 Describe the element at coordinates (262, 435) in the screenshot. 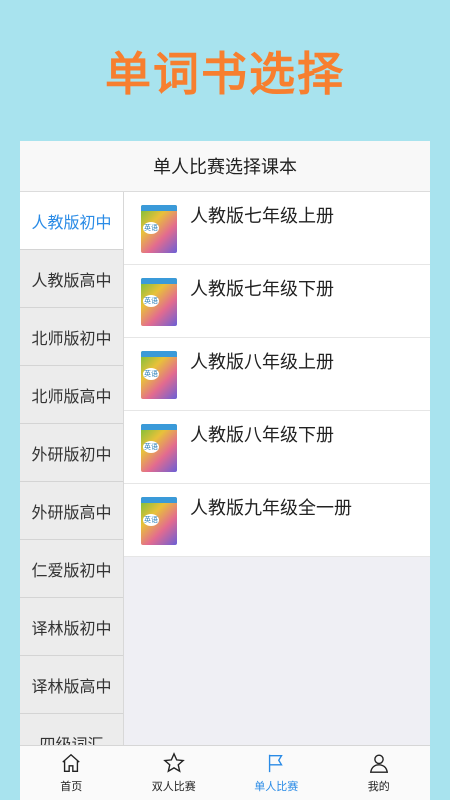

I see `book-title: 人教版八年级下册` at that location.